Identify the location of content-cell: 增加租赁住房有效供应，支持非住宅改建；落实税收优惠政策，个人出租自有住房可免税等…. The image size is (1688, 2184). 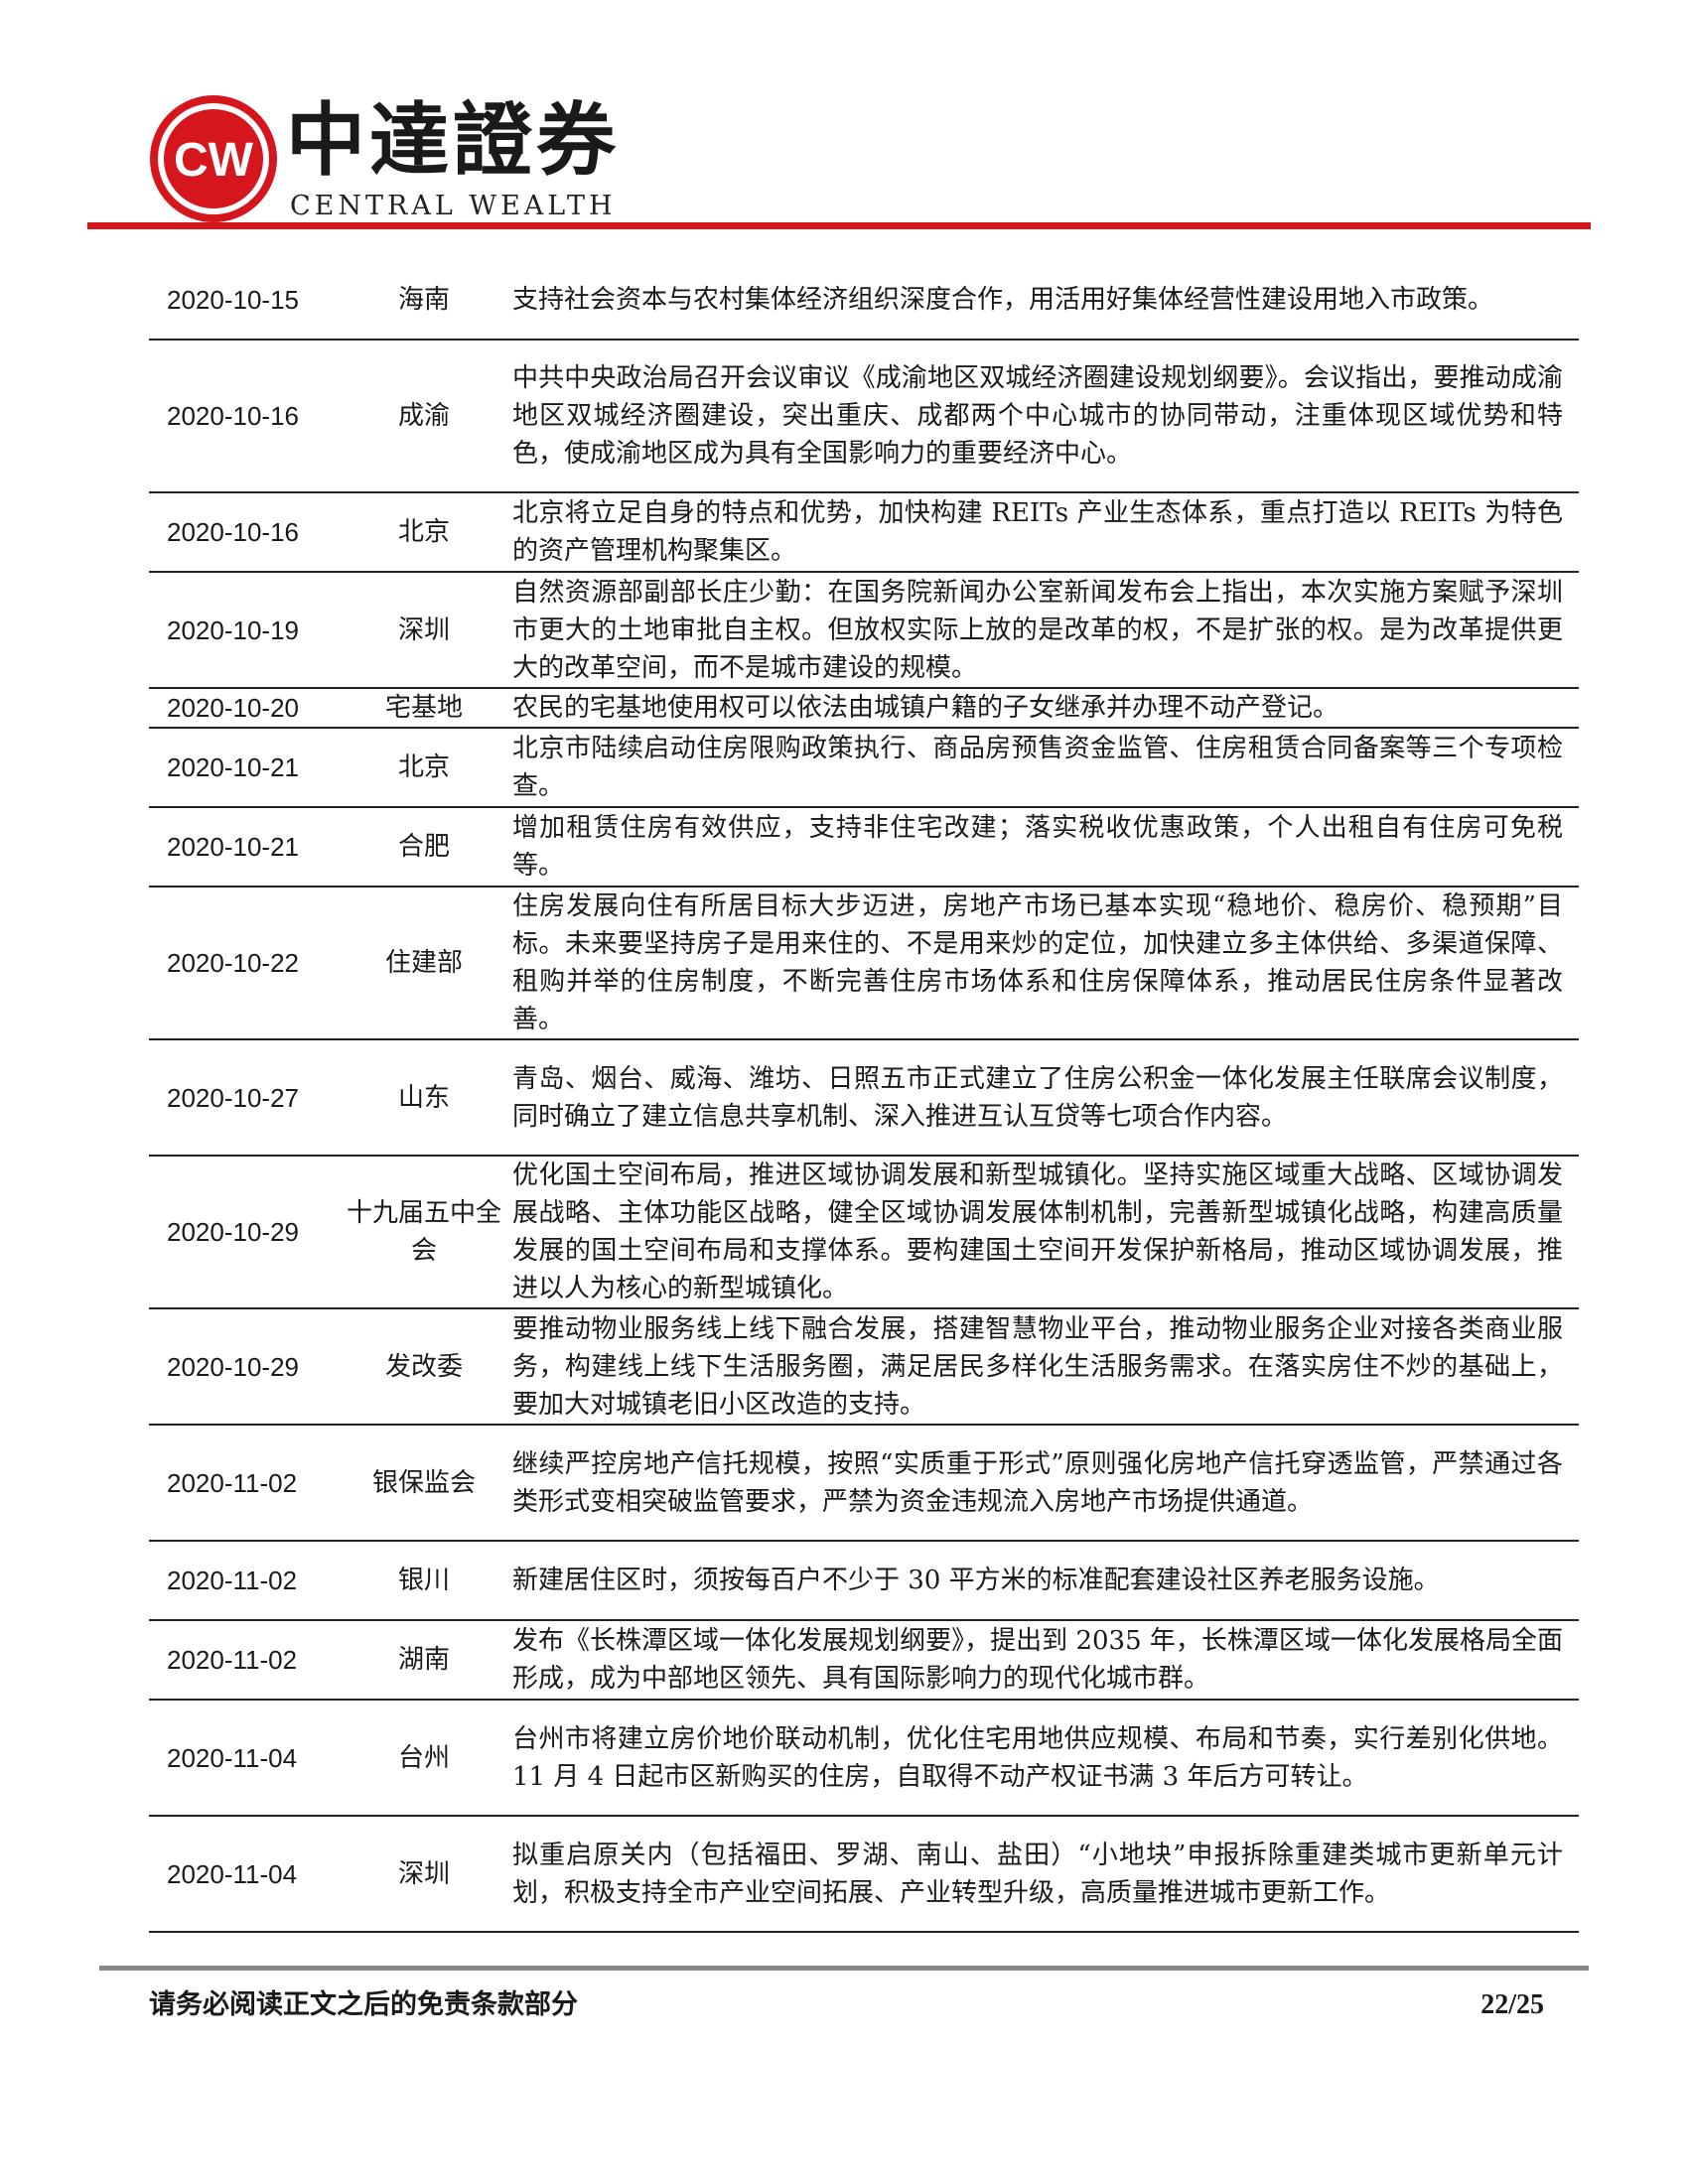
(1040, 847).